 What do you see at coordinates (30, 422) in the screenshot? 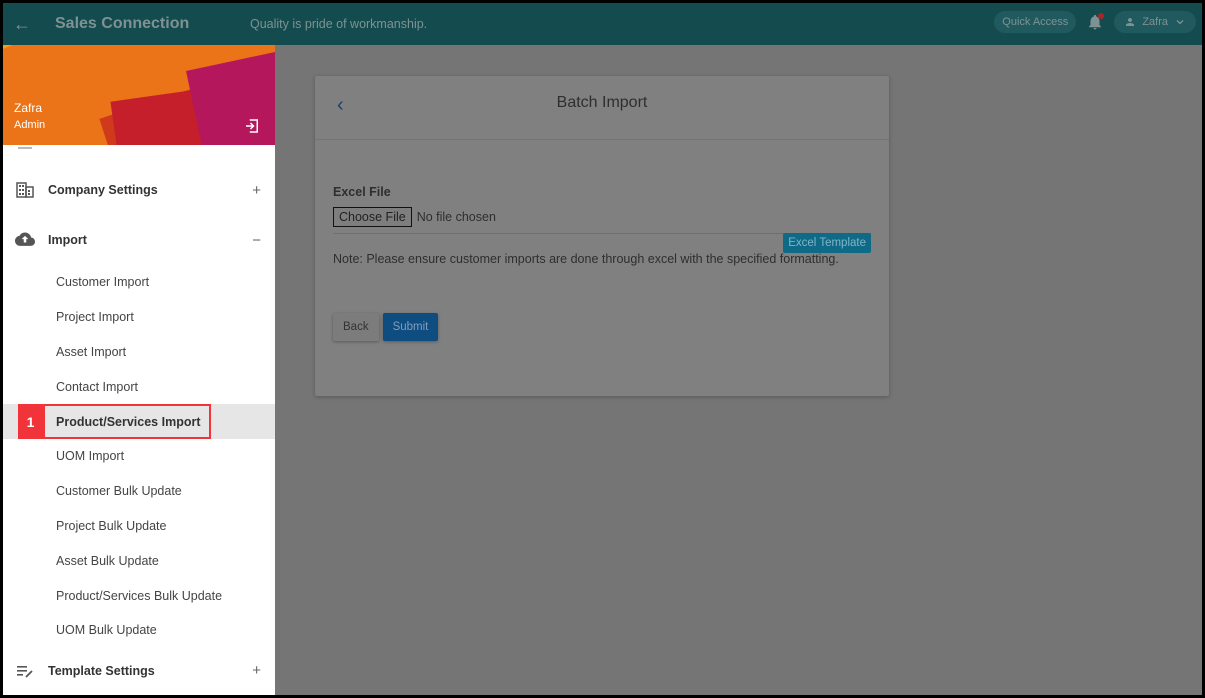
I see `step-badge: 1` at bounding box center [30, 422].